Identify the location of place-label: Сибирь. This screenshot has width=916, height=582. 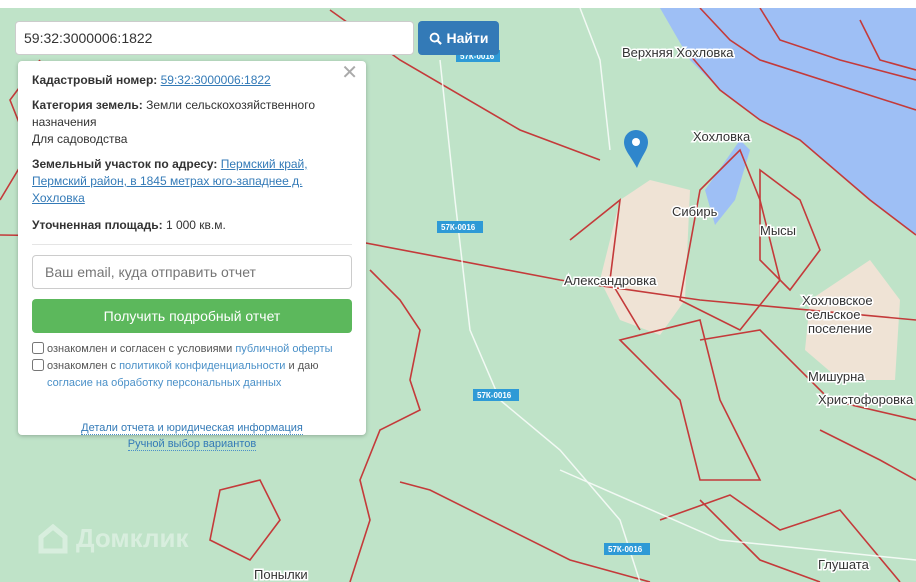
(695, 211).